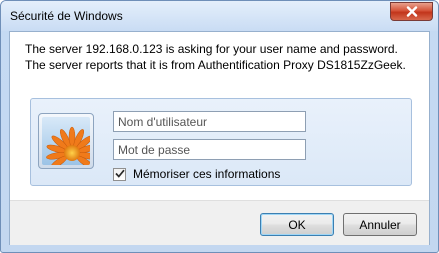  I want to click on remember-checkbox, so click(119, 174).